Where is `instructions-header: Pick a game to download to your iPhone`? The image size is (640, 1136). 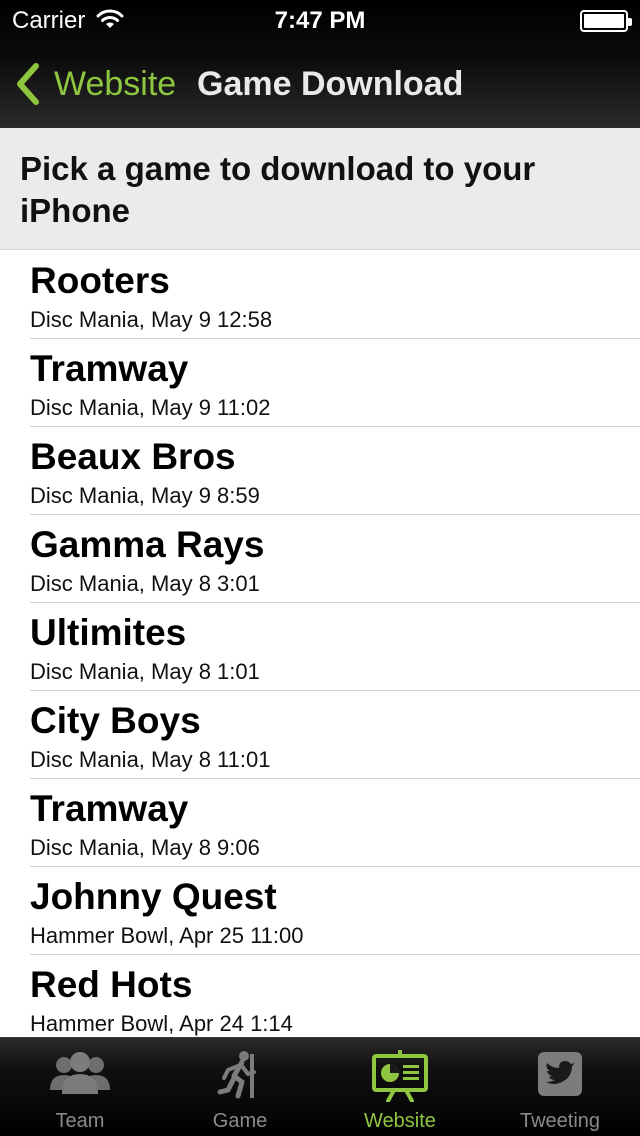
instructions-header: Pick a game to download to your iPhone is located at coordinates (320, 189).